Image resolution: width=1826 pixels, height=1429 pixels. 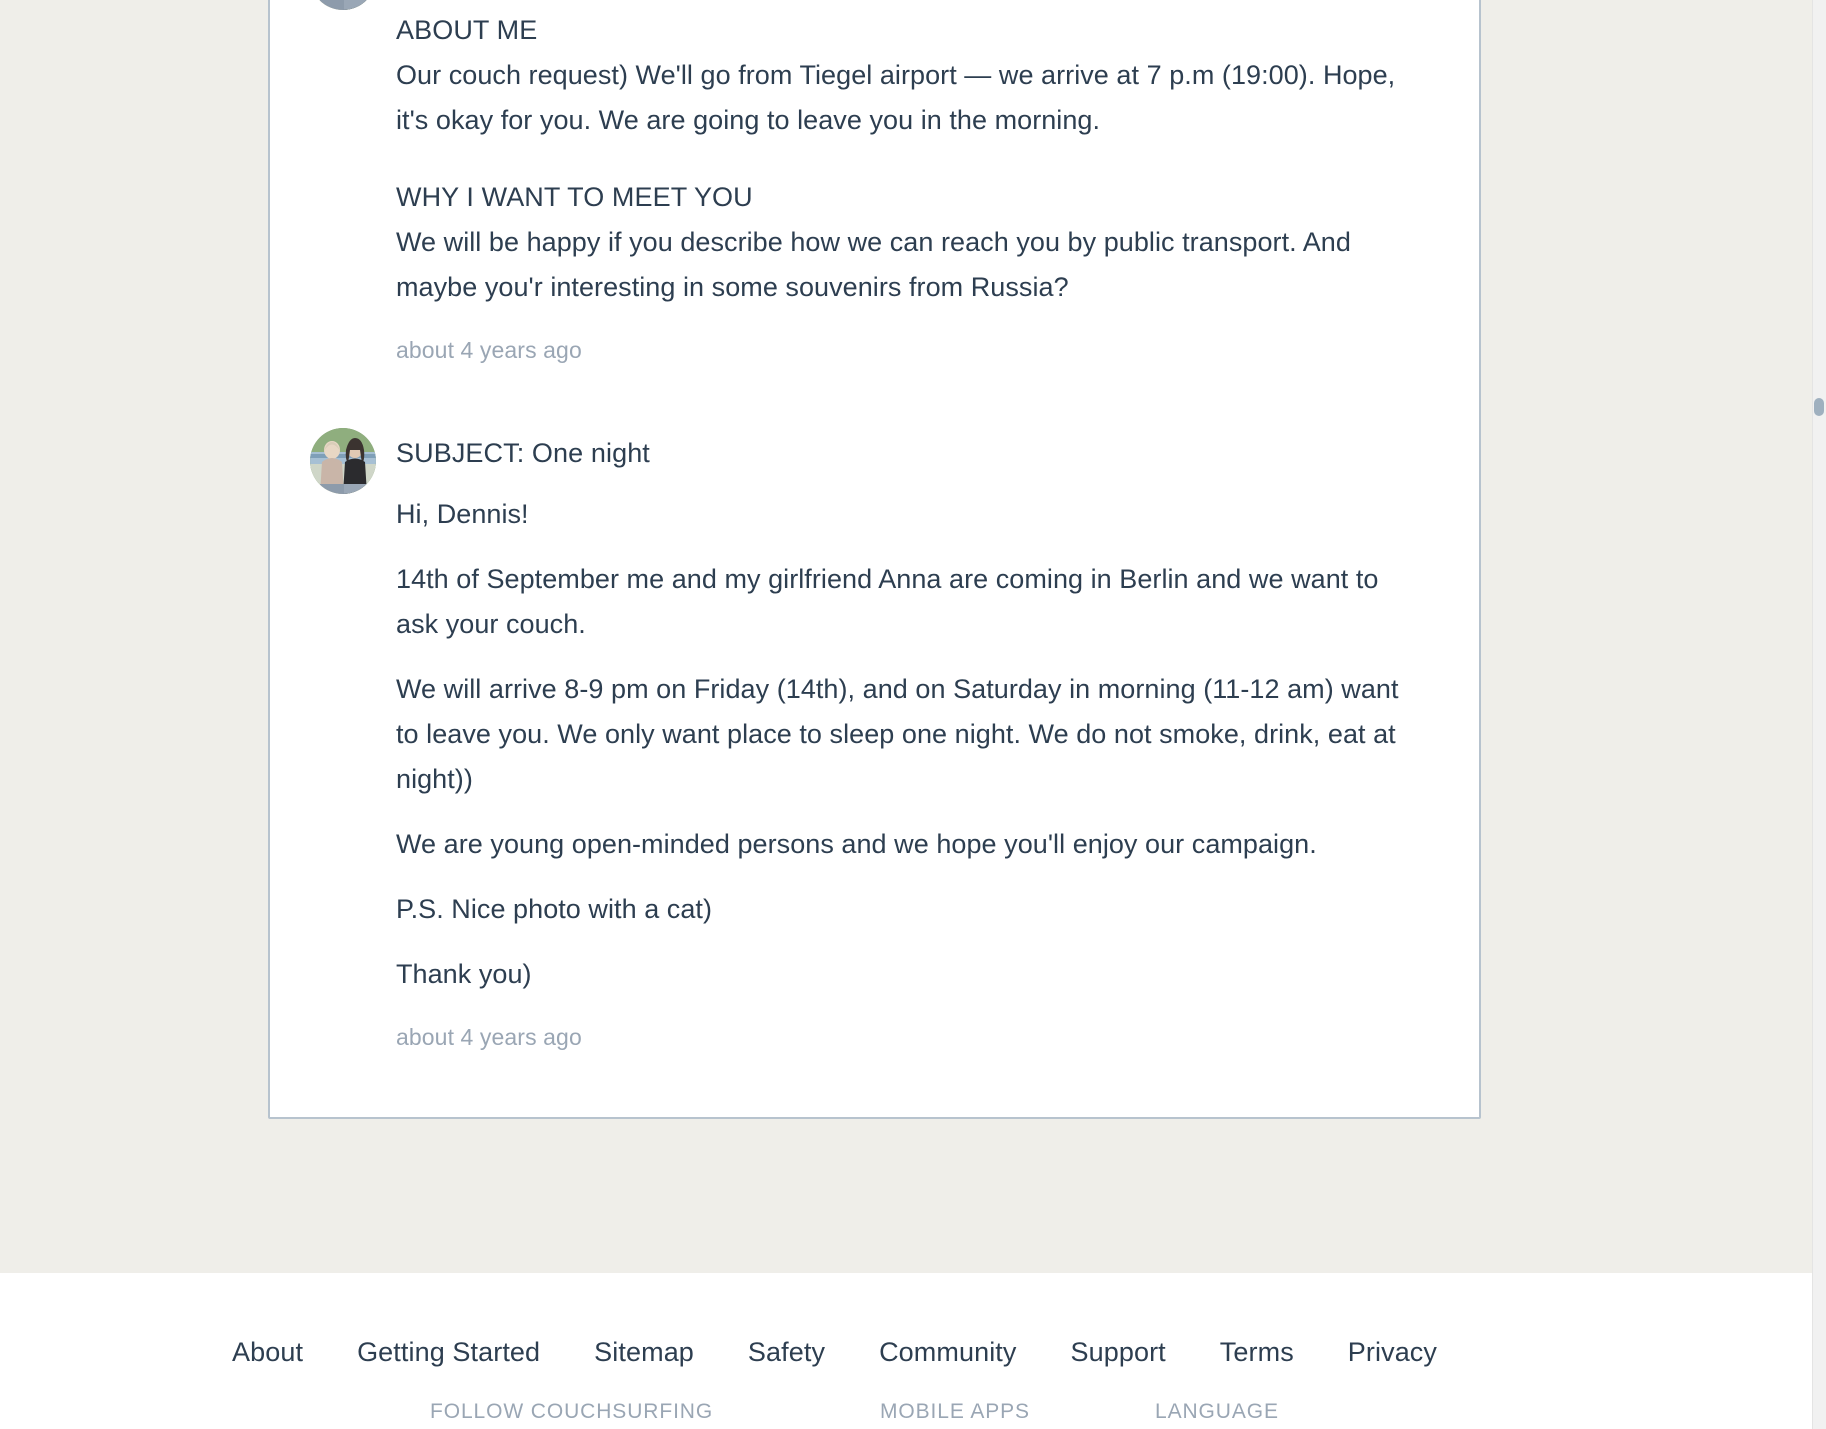 I want to click on footer-column-mobile-apps: MOBILE APPS, so click(x=1017, y=1412).